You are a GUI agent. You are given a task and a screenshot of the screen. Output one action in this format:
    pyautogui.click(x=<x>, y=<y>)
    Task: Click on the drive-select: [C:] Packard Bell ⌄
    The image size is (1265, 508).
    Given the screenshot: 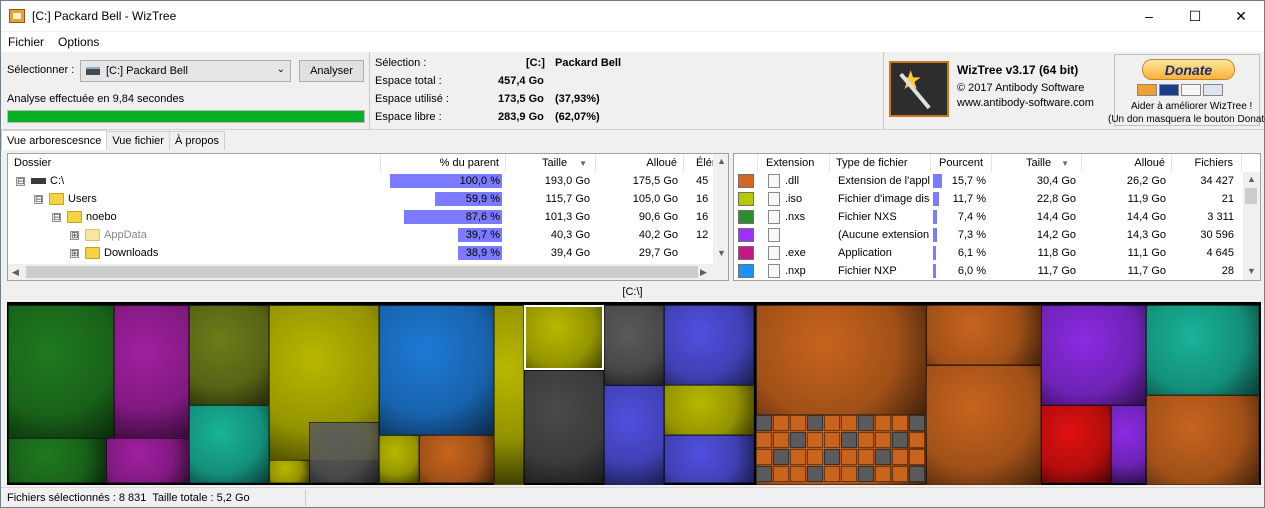 What is the action you would take?
    pyautogui.click(x=185, y=71)
    